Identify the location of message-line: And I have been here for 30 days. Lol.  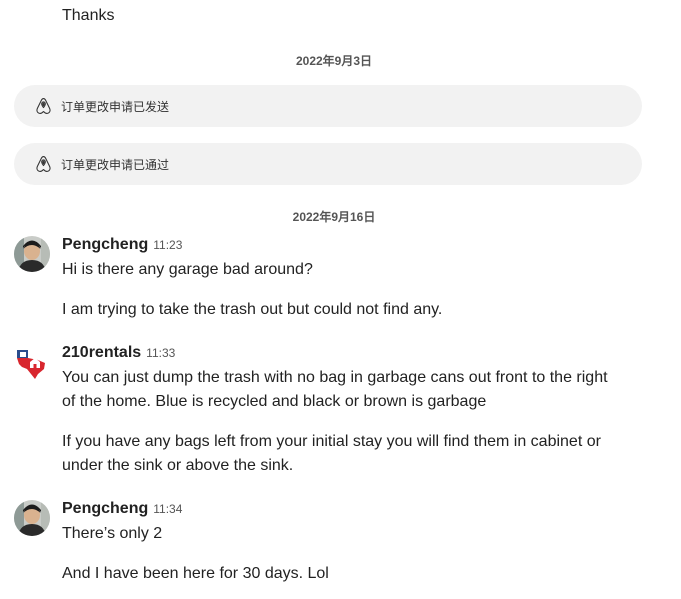
(195, 573).